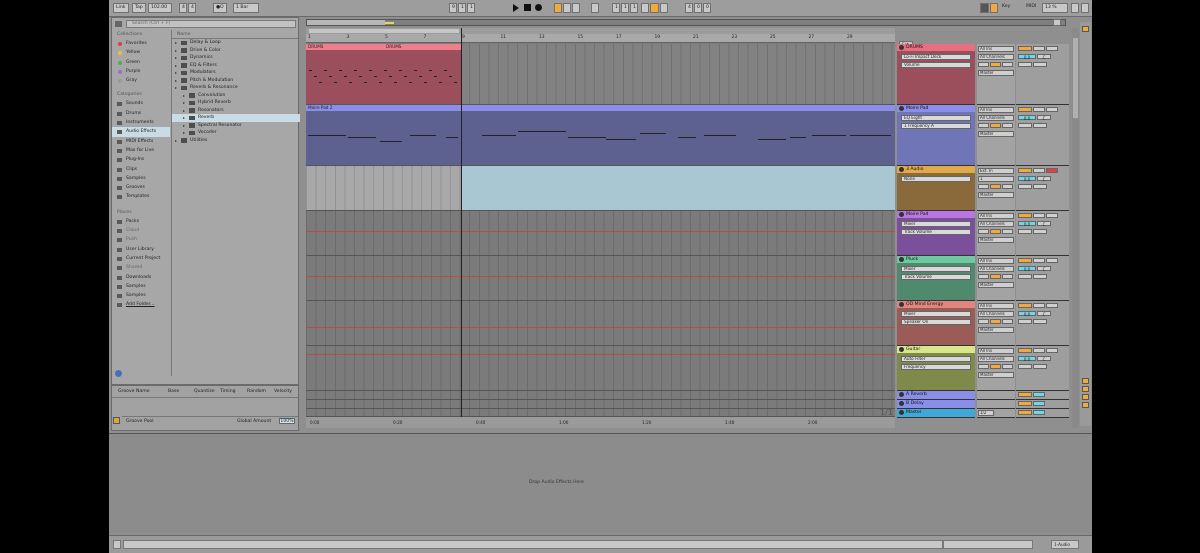  Describe the element at coordinates (236, 111) in the screenshot. I see `browser-item-resonators: ▸ Resonators` at that location.